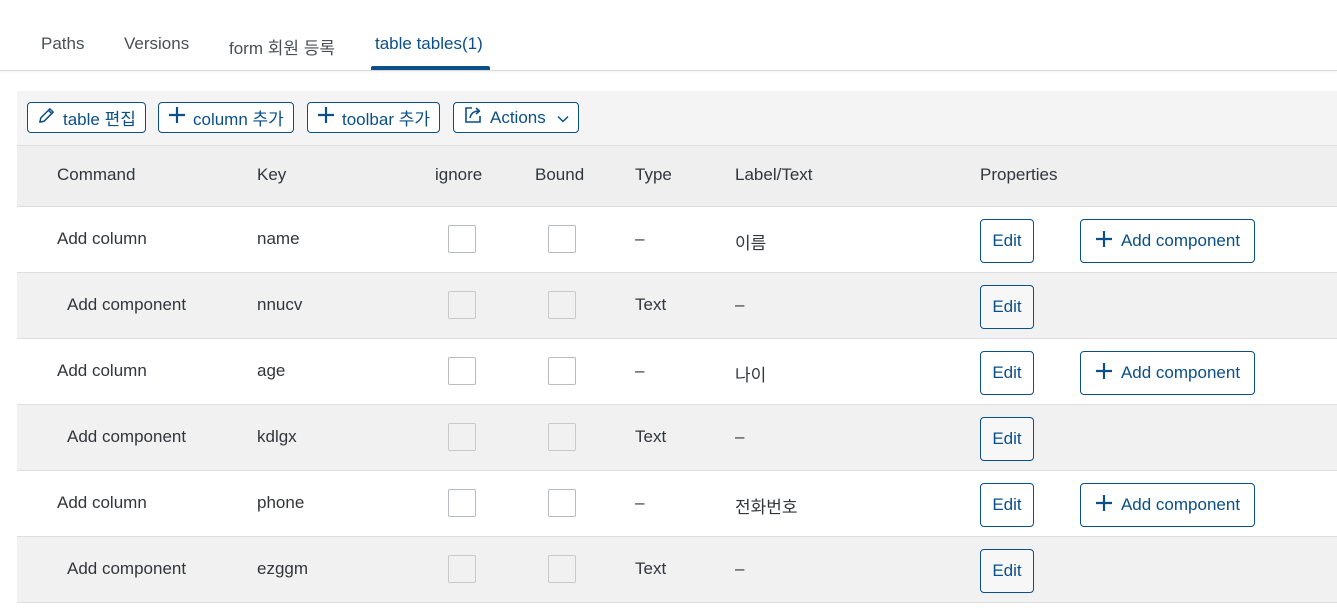  Describe the element at coordinates (272, 174) in the screenshot. I see `header-key: Key` at that location.